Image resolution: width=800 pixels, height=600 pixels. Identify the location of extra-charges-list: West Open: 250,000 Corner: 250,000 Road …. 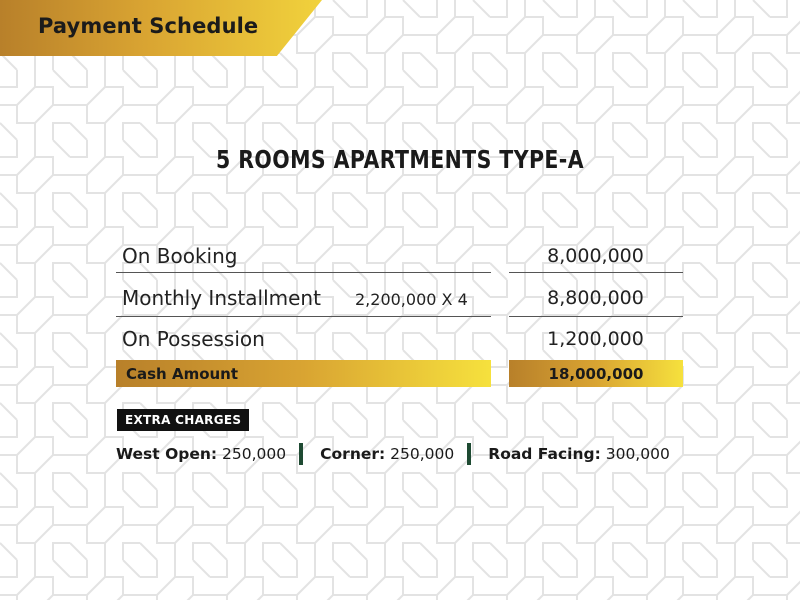
(393, 454).